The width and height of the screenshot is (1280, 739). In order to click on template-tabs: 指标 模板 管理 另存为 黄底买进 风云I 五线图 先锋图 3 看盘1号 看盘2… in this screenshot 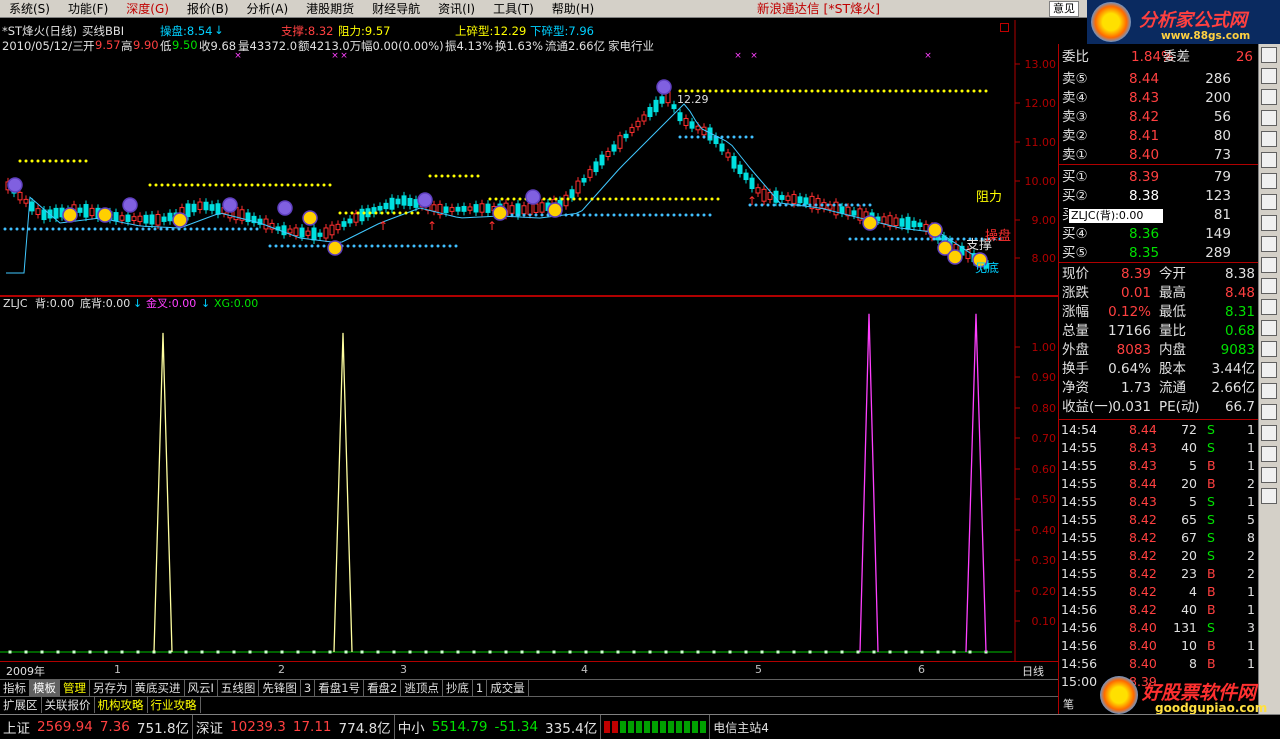, I will do `click(529, 687)`.